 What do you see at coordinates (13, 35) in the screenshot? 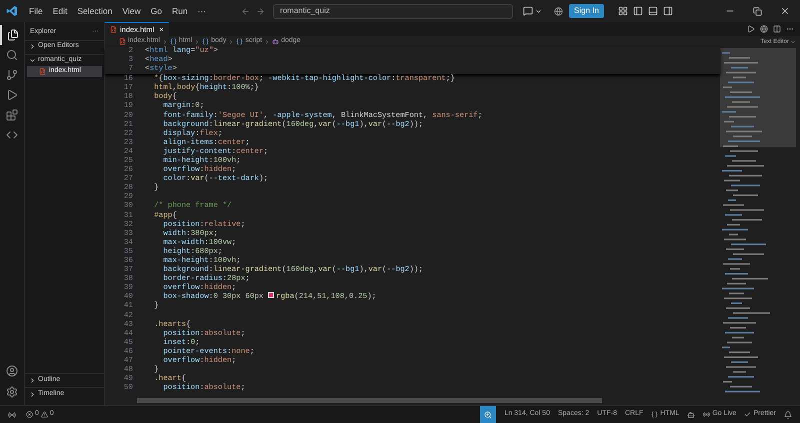
I see `files-icon` at bounding box center [13, 35].